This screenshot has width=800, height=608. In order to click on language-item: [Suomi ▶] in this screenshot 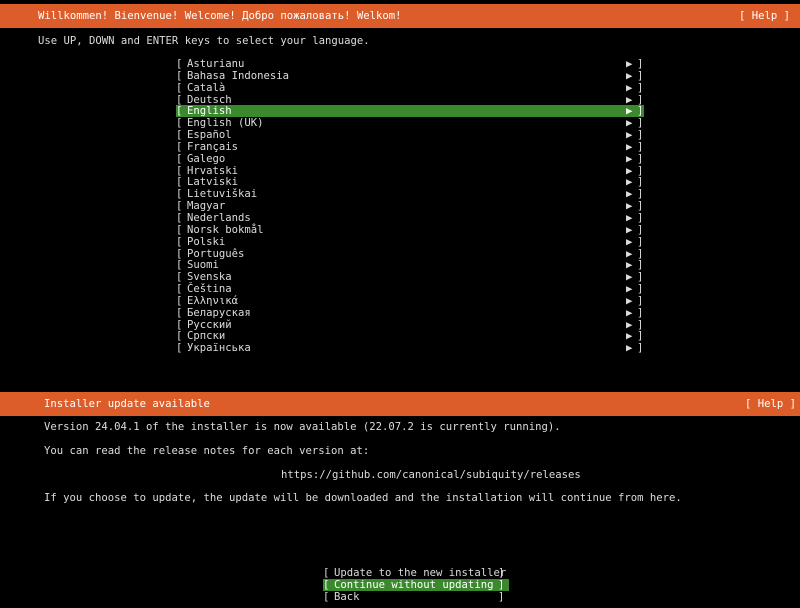, I will do `click(410, 265)`.